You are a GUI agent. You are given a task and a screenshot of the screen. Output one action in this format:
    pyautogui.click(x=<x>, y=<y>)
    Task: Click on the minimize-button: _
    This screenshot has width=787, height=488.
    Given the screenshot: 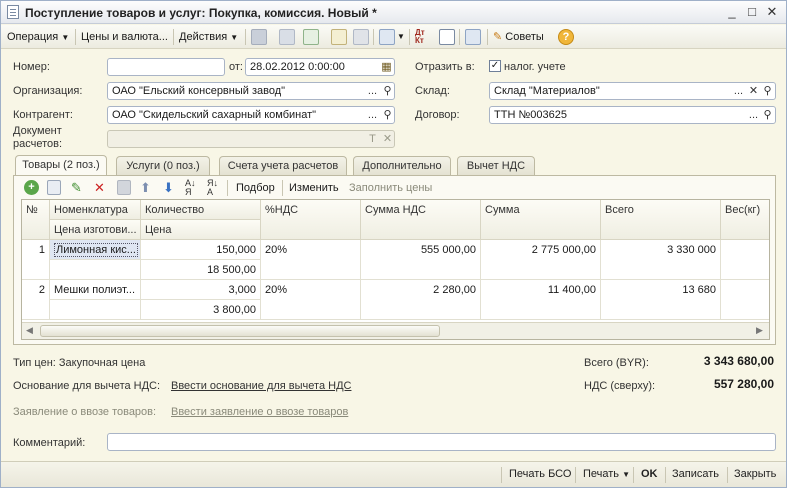 What is the action you would take?
    pyautogui.click(x=732, y=12)
    